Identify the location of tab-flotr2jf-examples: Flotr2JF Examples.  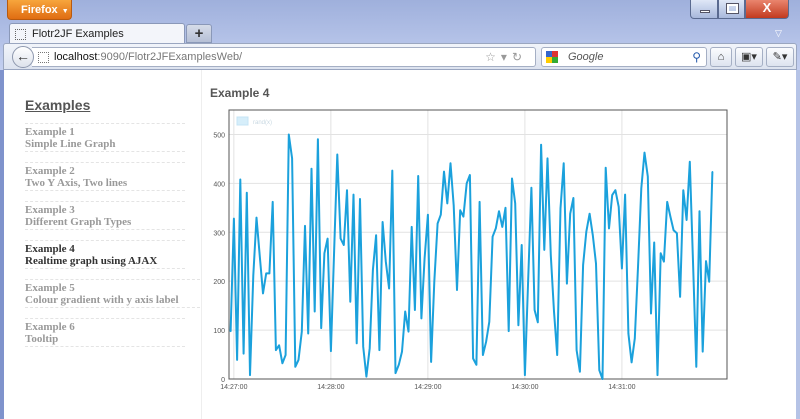
(97, 34).